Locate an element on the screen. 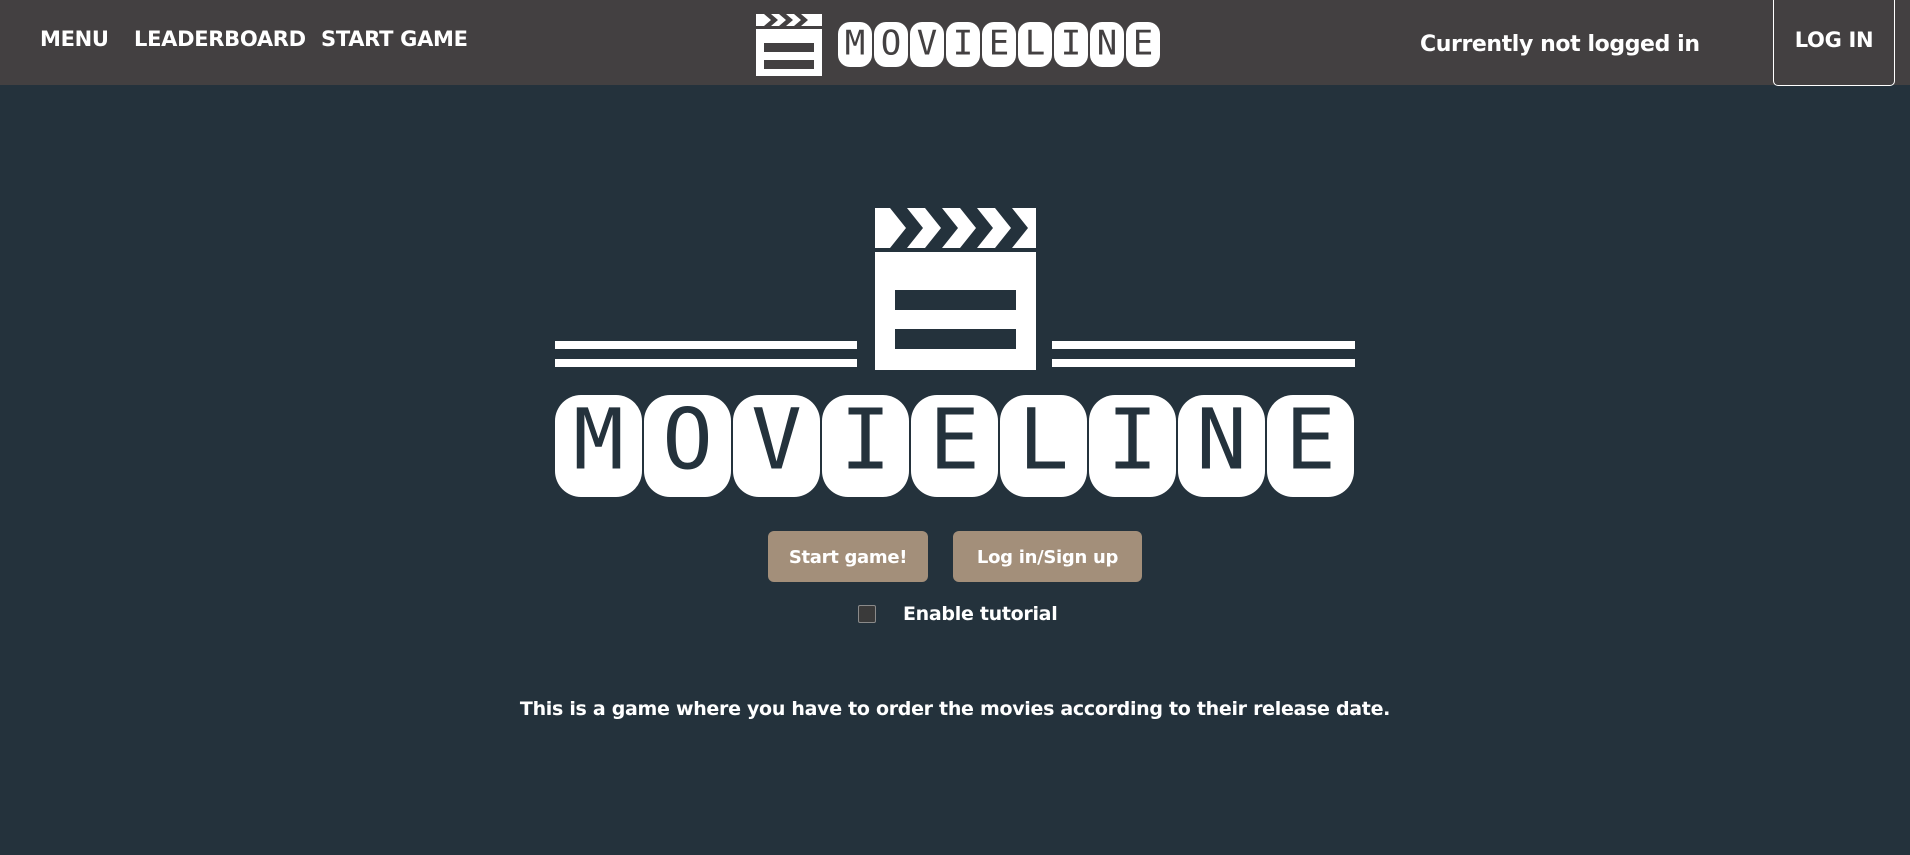 Image resolution: width=1910 pixels, height=855 pixels. enable-tutorial-checkbox is located at coordinates (867, 614).